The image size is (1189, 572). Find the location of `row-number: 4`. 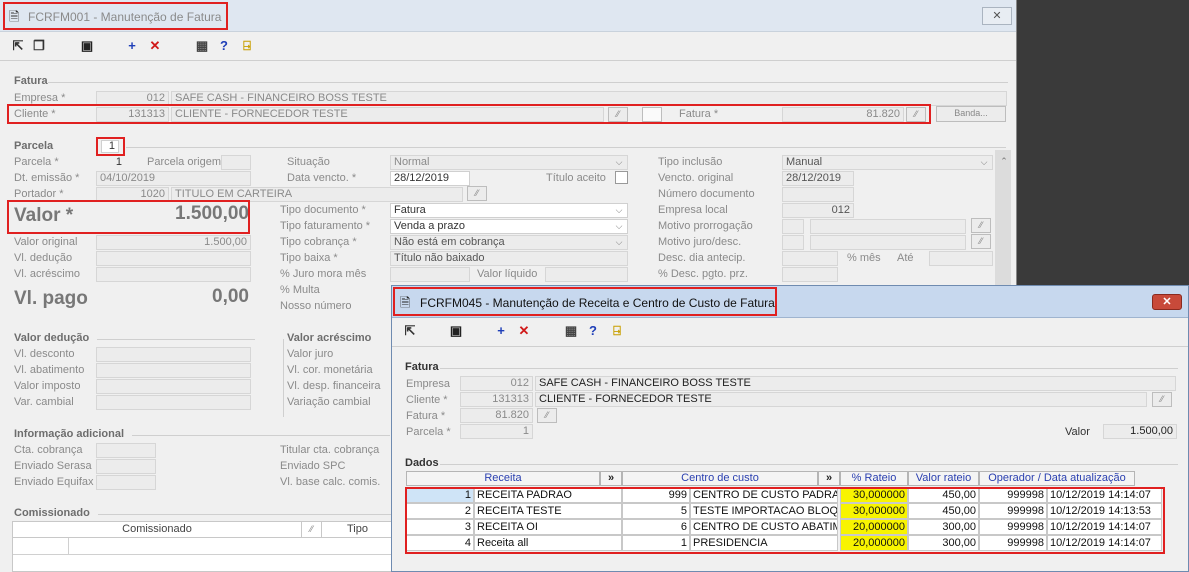

row-number: 4 is located at coordinates (440, 543).